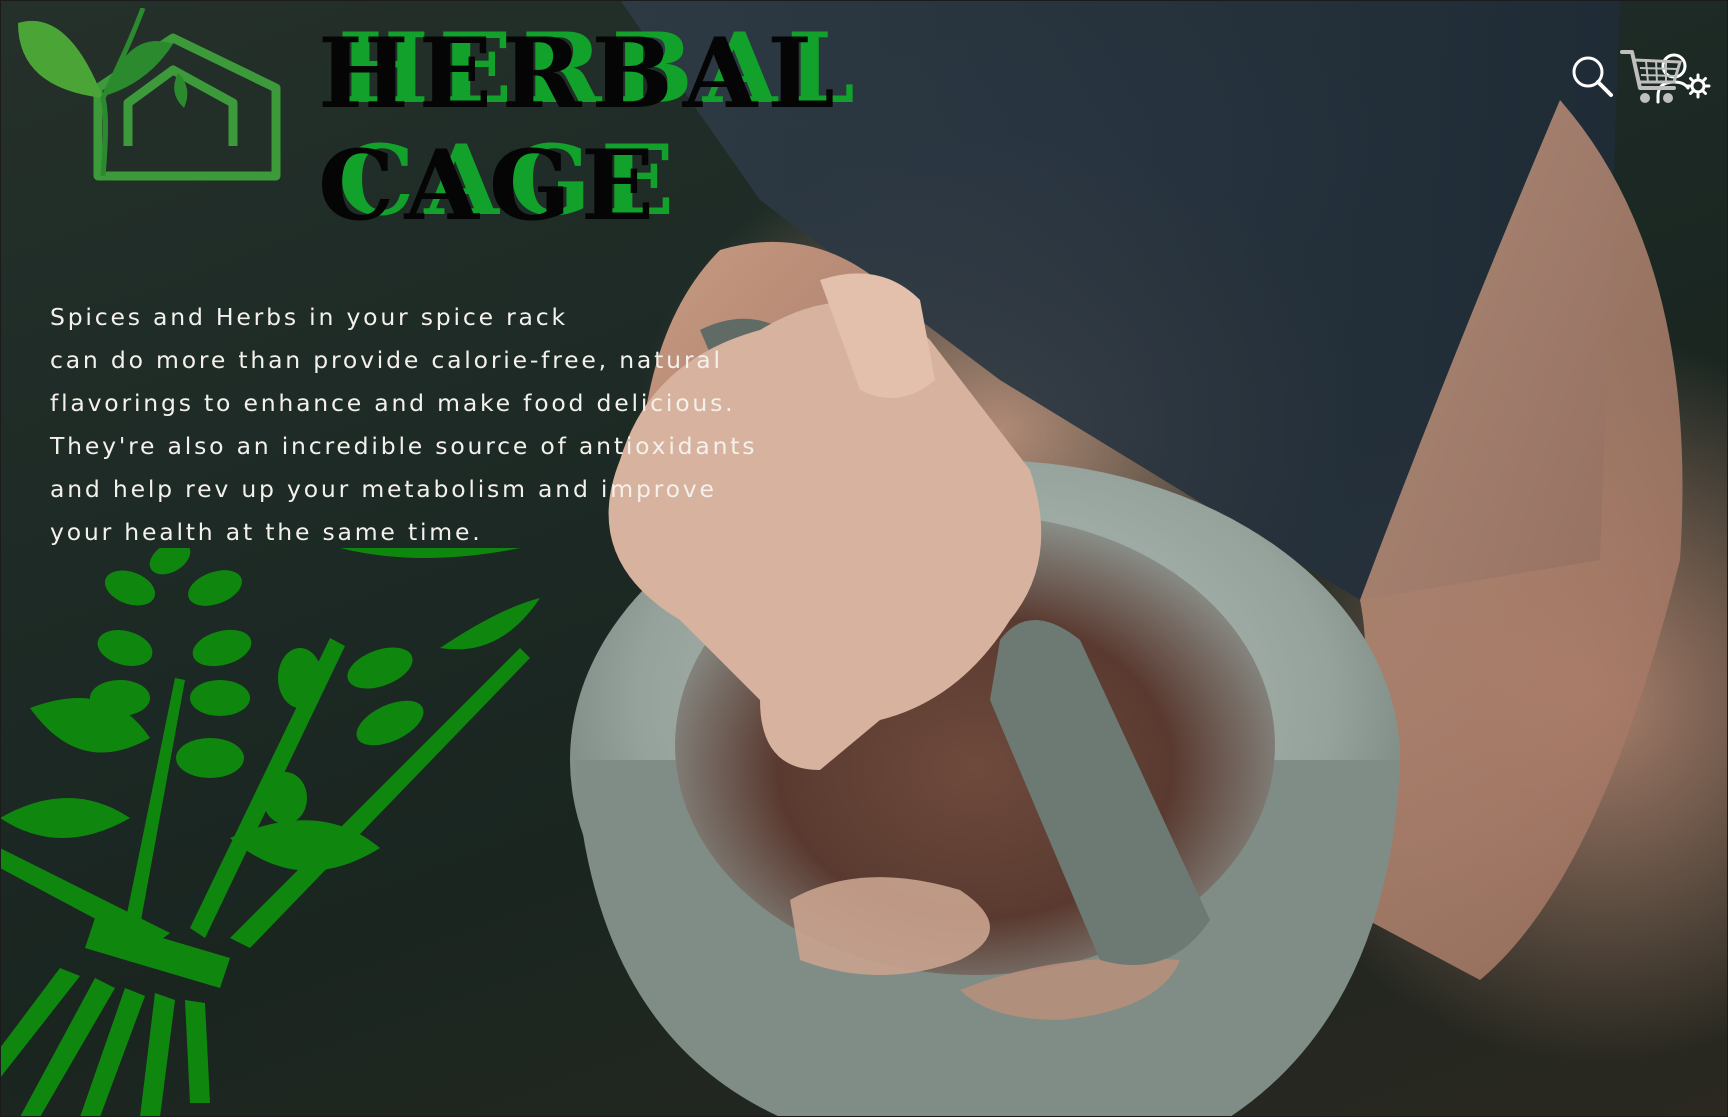 The height and width of the screenshot is (1117, 1728). Describe the element at coordinates (491, 185) in the screenshot. I see `brand-title-line-2: CAGE` at that location.